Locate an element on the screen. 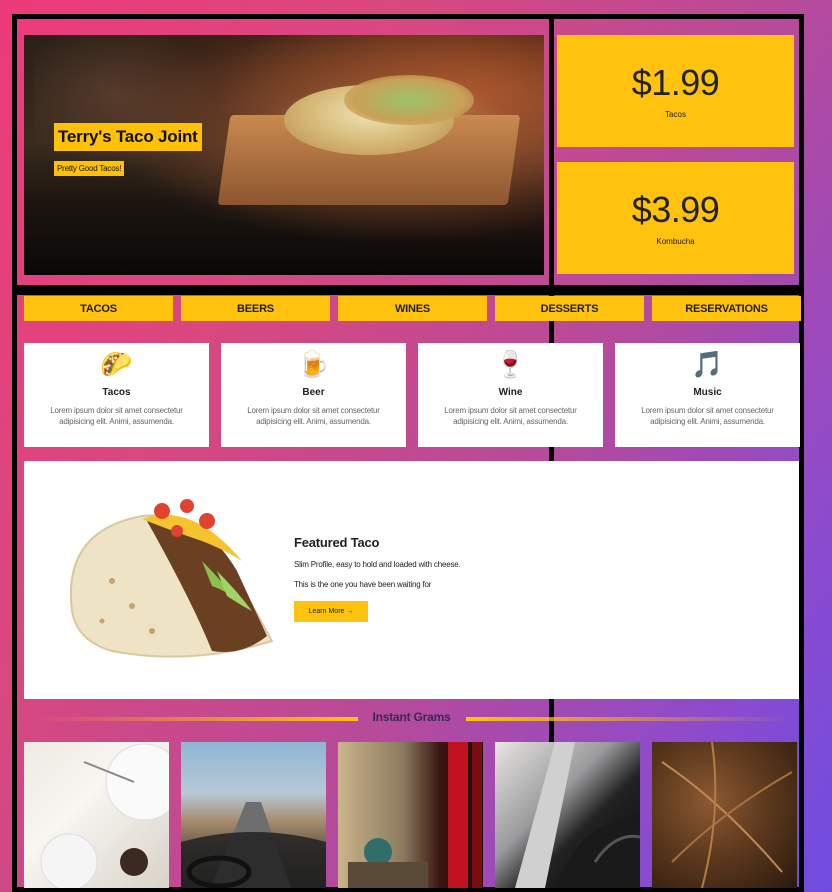 The width and height of the screenshot is (832, 892). hero-title: Terry's Taco Joint is located at coordinates (128, 137).